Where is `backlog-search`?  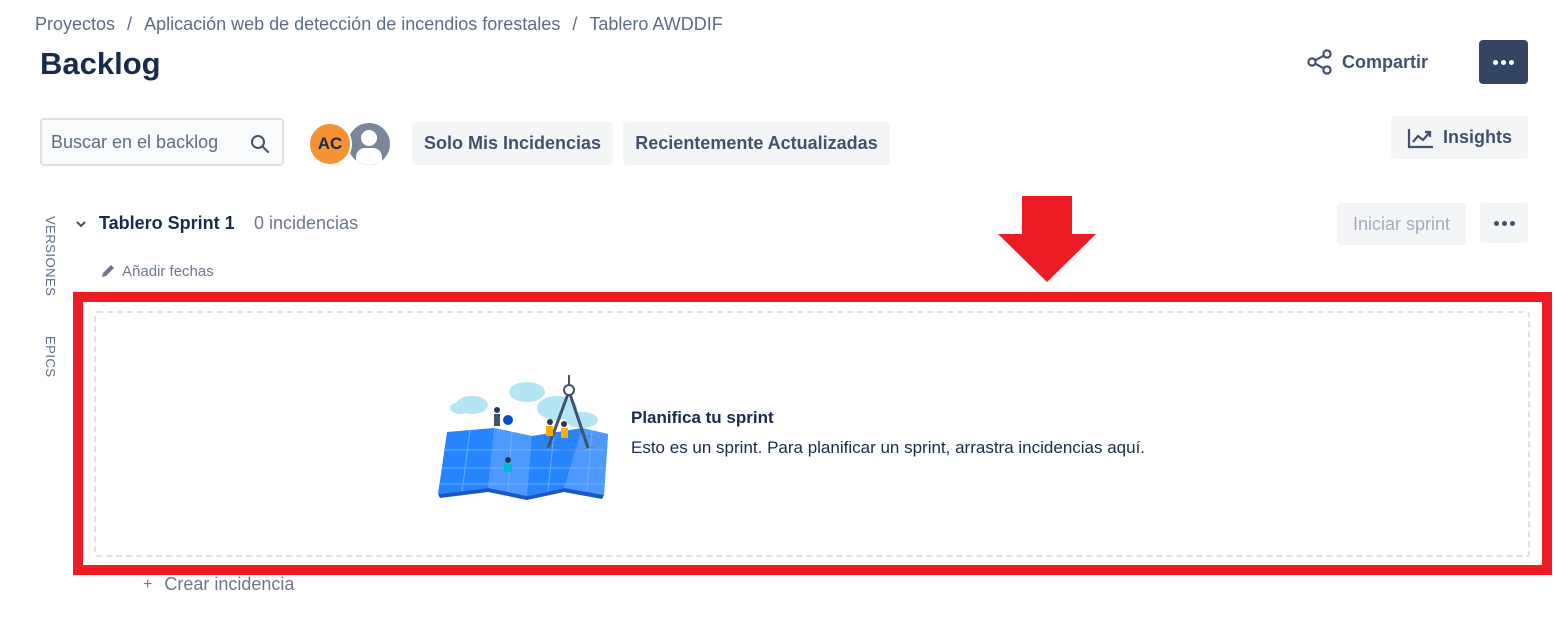 backlog-search is located at coordinates (162, 142).